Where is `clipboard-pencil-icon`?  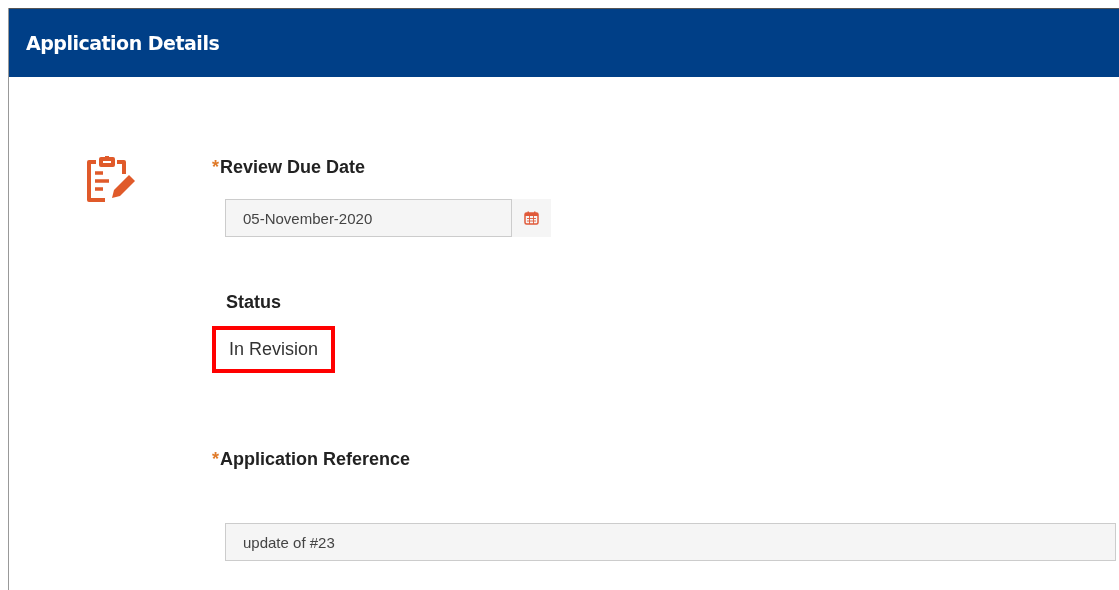
clipboard-pencil-icon is located at coordinates (110, 179).